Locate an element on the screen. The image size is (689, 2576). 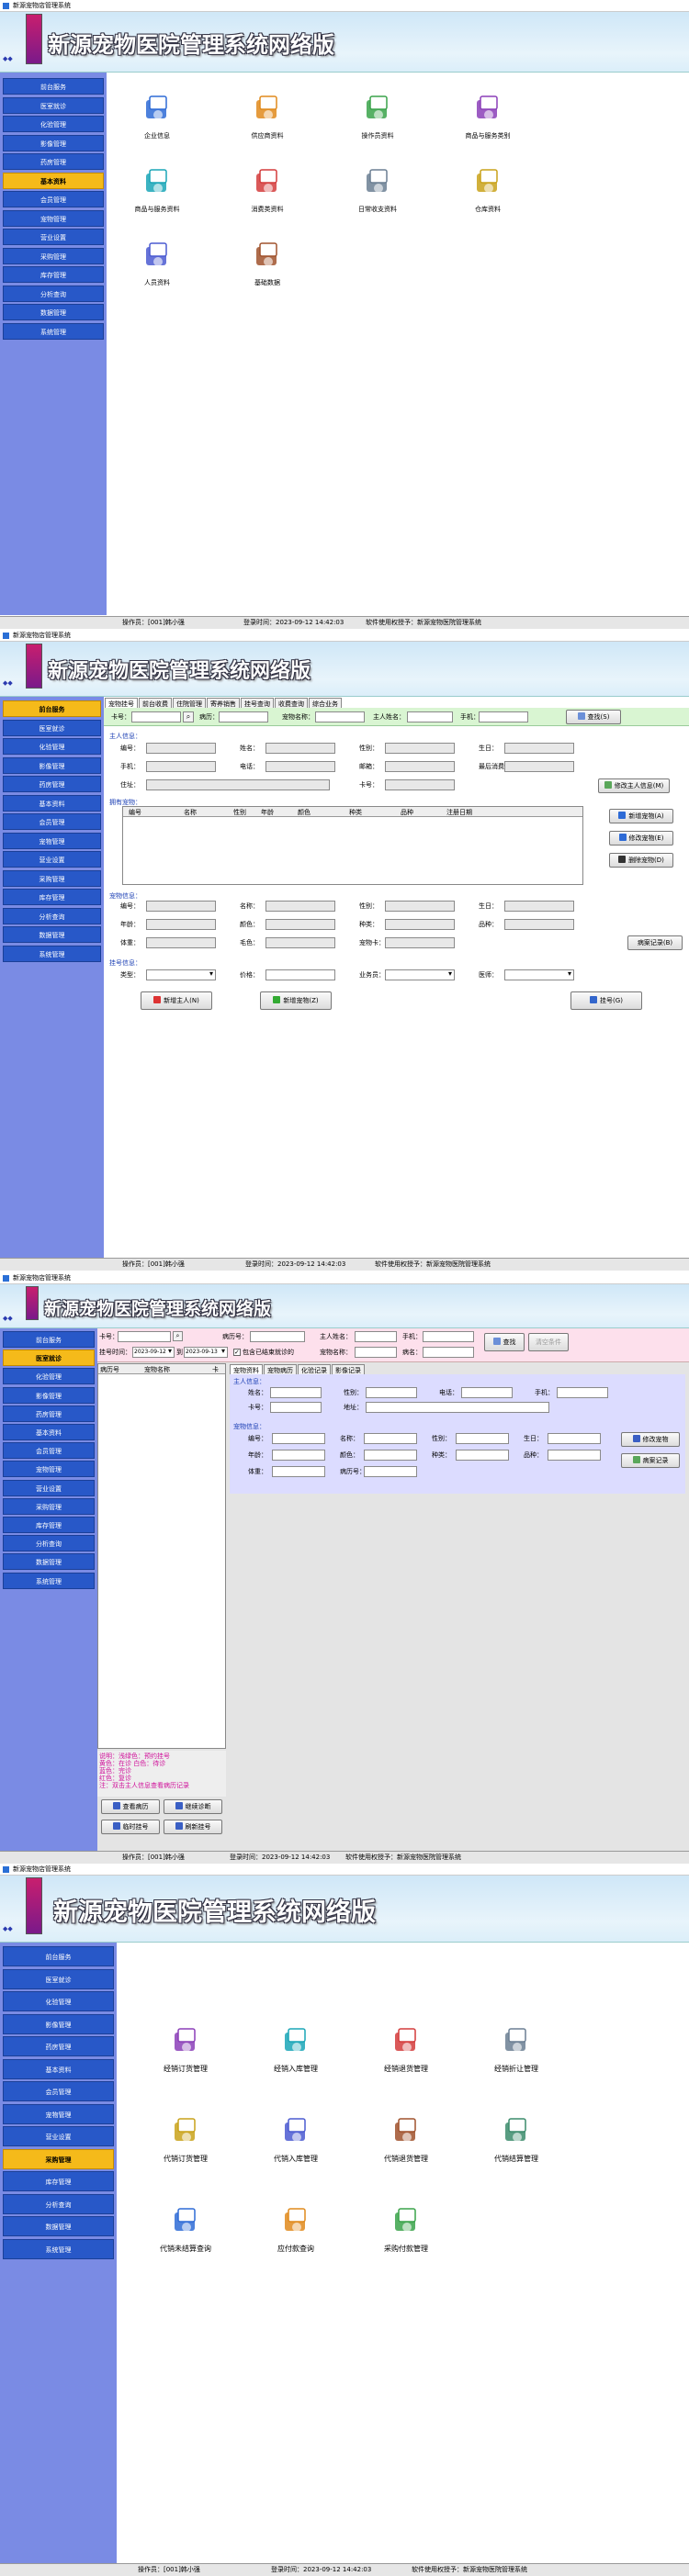
pet-no-input is located at coordinates (277, 1336).